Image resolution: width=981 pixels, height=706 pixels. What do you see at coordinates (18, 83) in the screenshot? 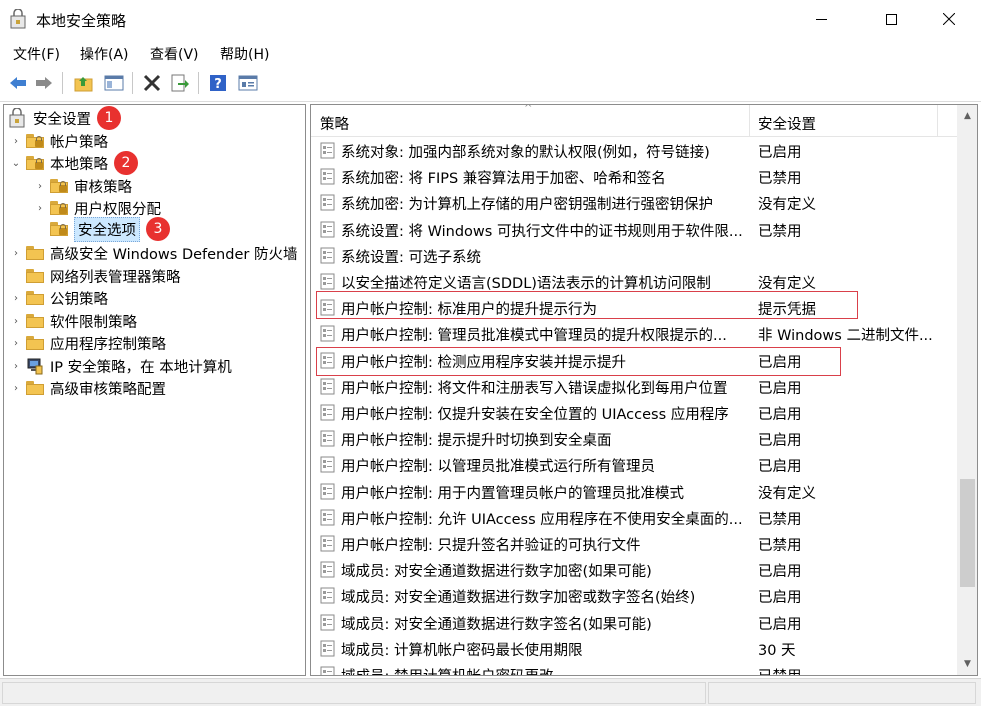
I see `back-button` at bounding box center [18, 83].